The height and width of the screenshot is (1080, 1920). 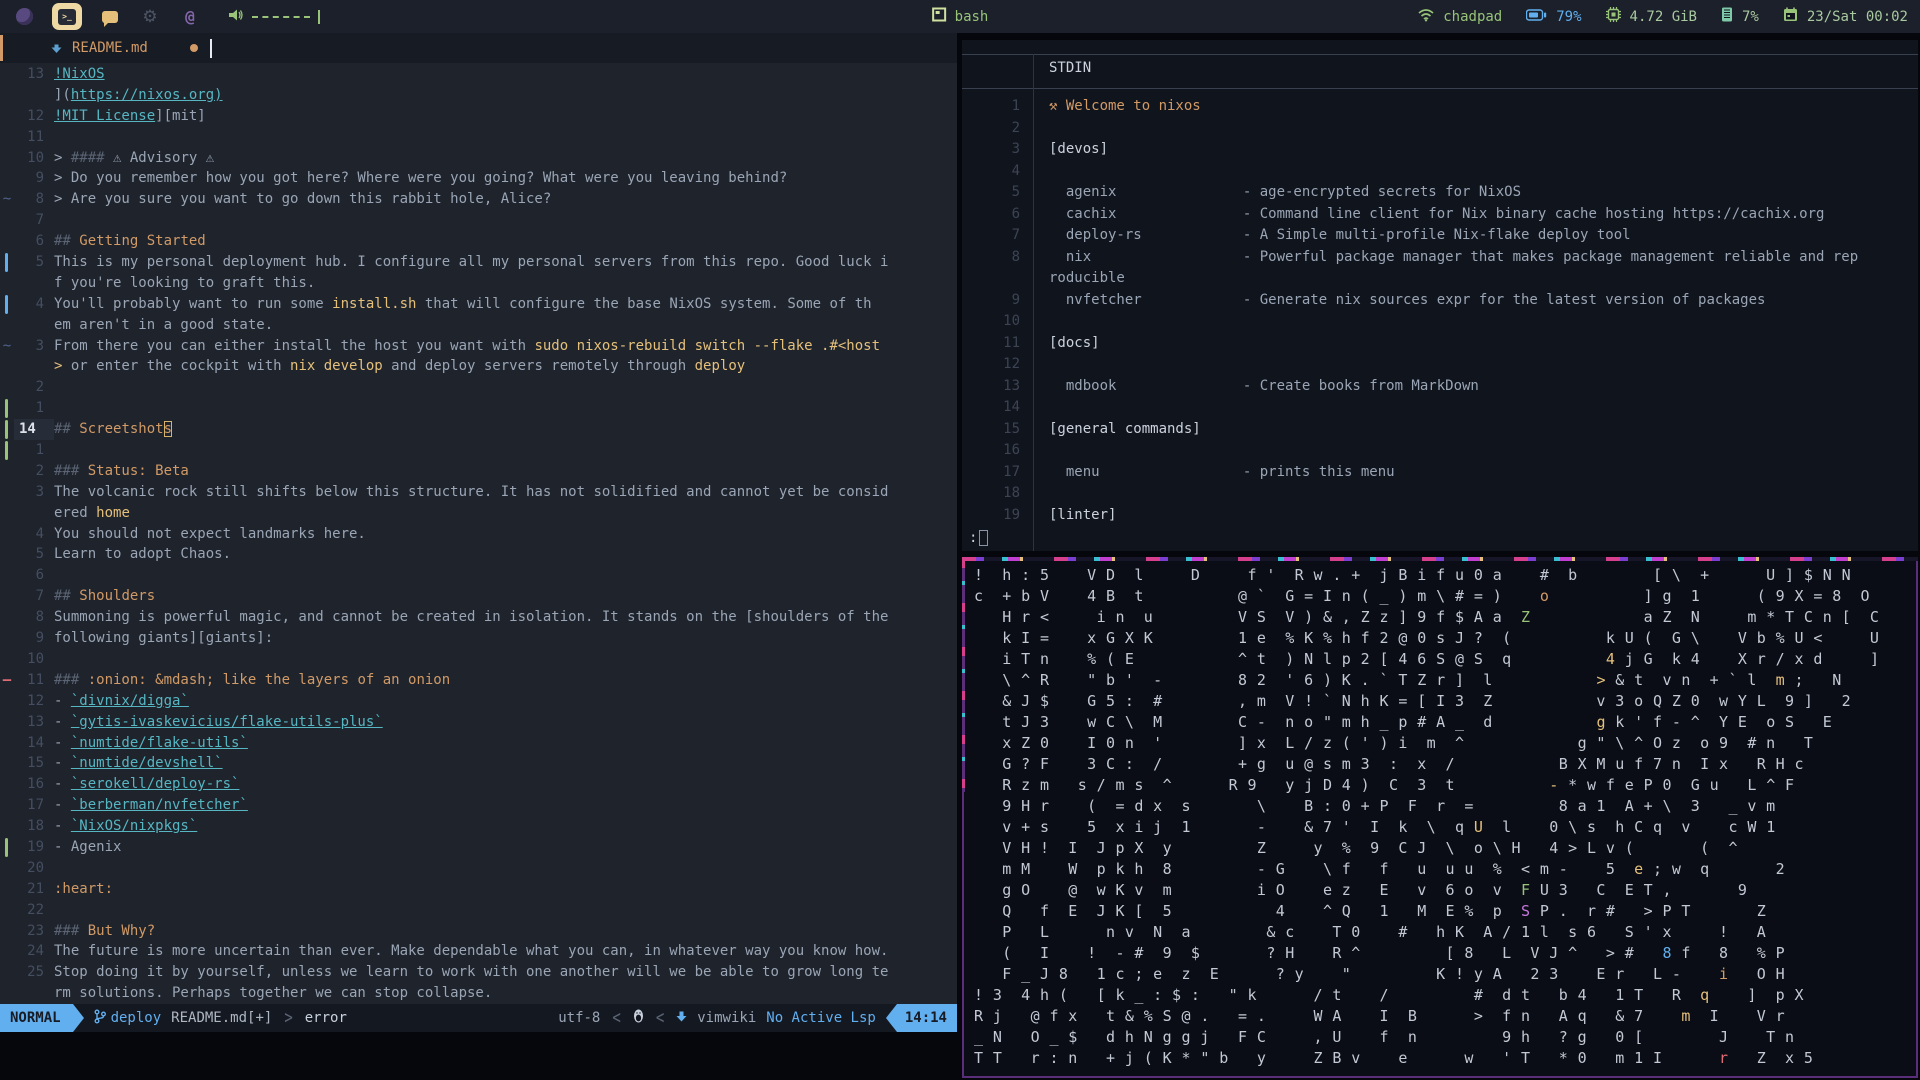 What do you see at coordinates (147, 784) in the screenshot?
I see `line-text: - `serokell/deploy-rs`` at bounding box center [147, 784].